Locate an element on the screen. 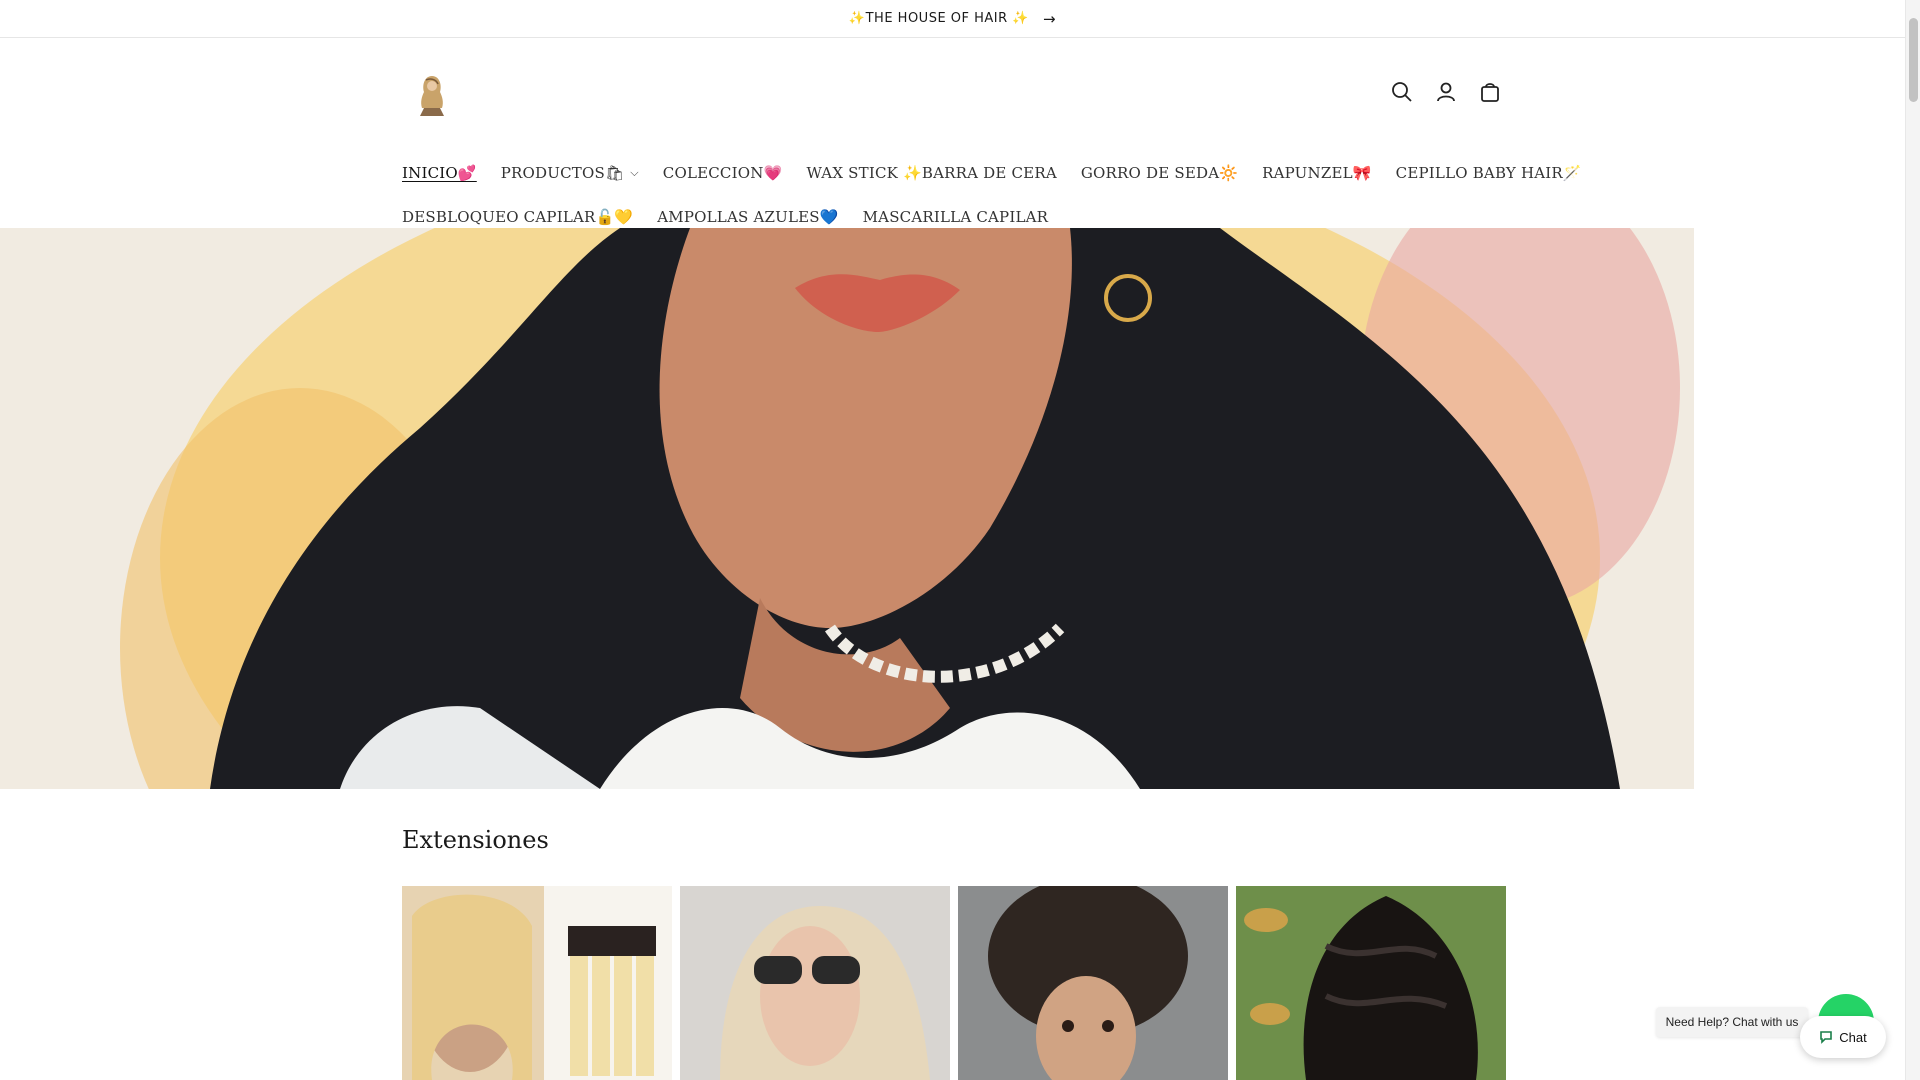  account-icon is located at coordinates (1446, 92).